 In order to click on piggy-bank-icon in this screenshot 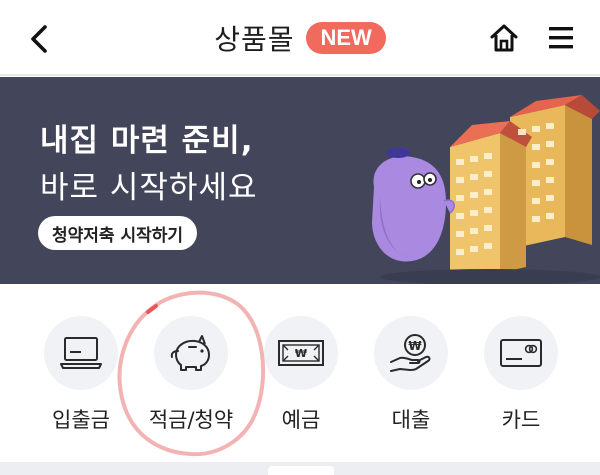, I will do `click(190, 353)`.